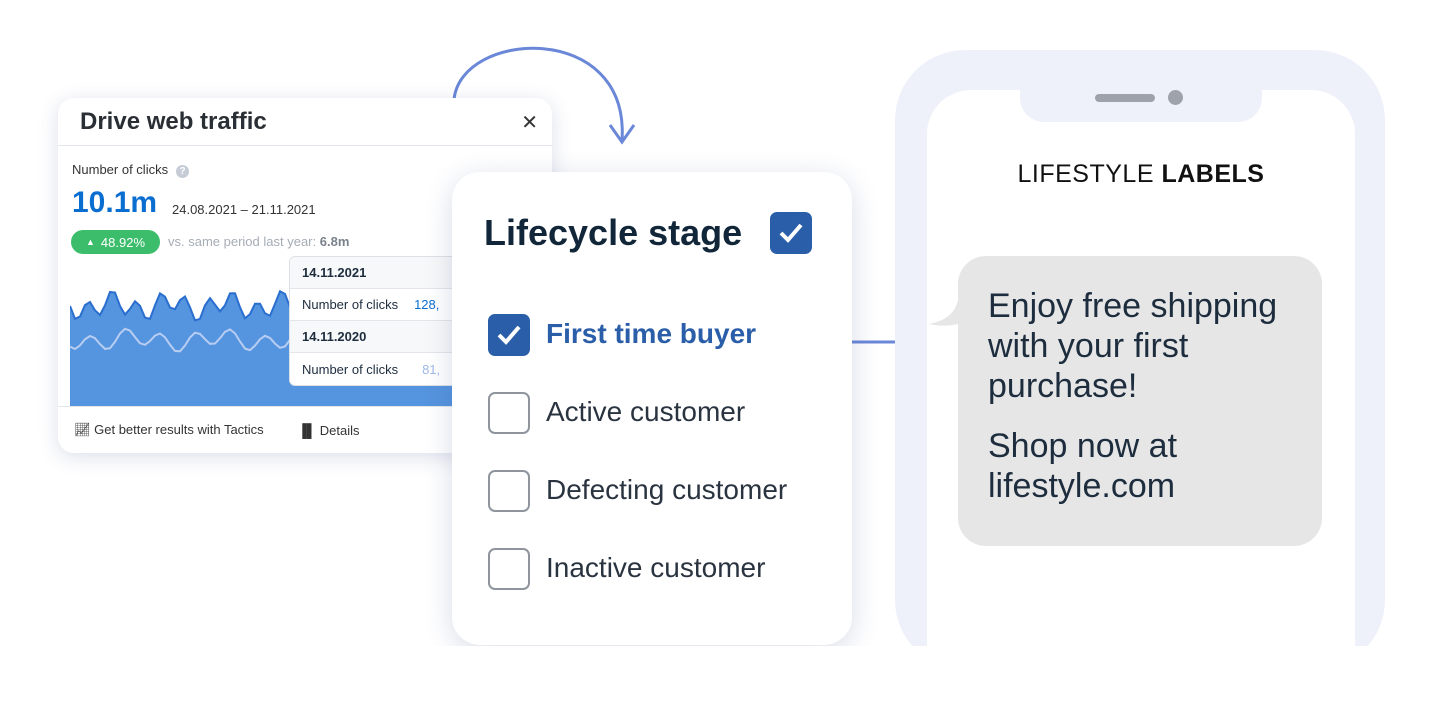  What do you see at coordinates (115, 202) in the screenshot?
I see `metric-value: 10.1m` at bounding box center [115, 202].